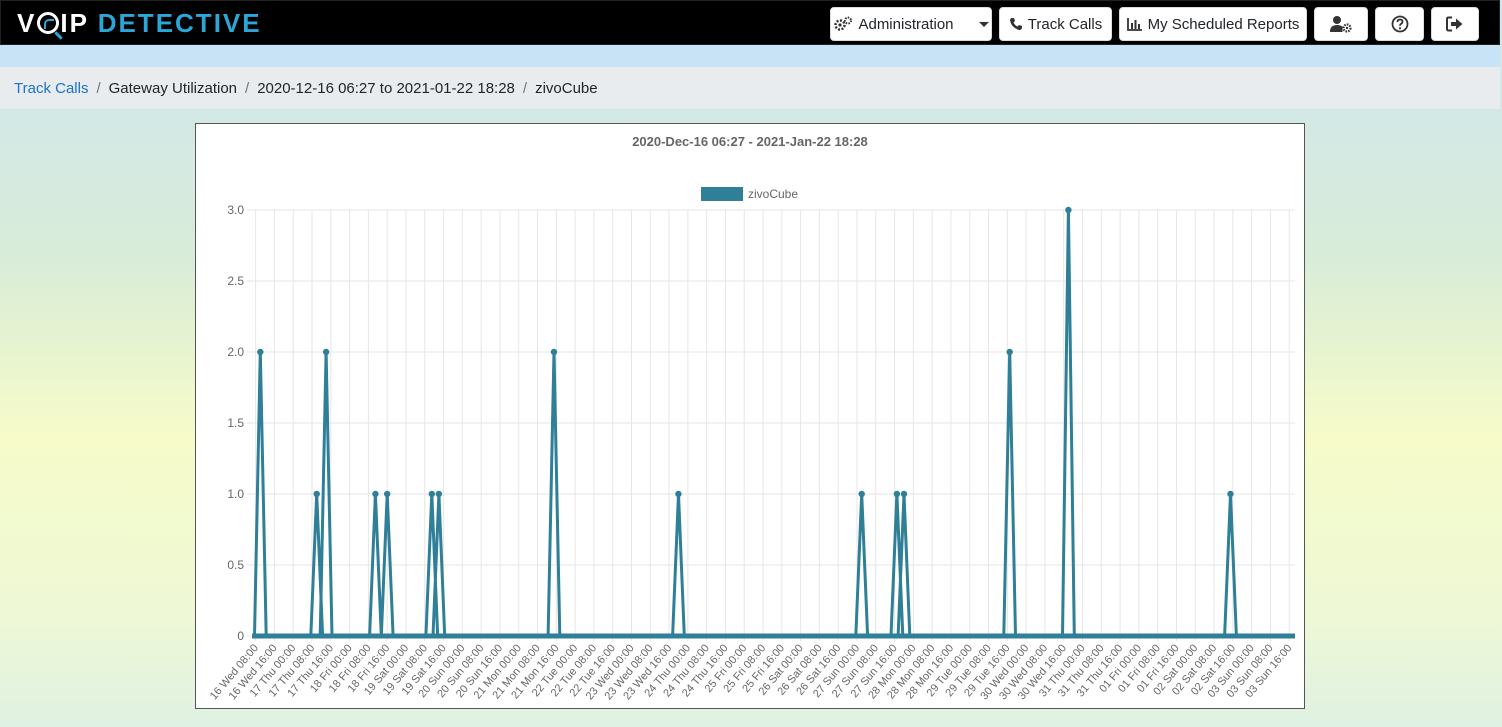 This screenshot has width=1502, height=727. What do you see at coordinates (173, 88) in the screenshot?
I see `breadcrumb-gateway-utilization: Gateway Utilization` at bounding box center [173, 88].